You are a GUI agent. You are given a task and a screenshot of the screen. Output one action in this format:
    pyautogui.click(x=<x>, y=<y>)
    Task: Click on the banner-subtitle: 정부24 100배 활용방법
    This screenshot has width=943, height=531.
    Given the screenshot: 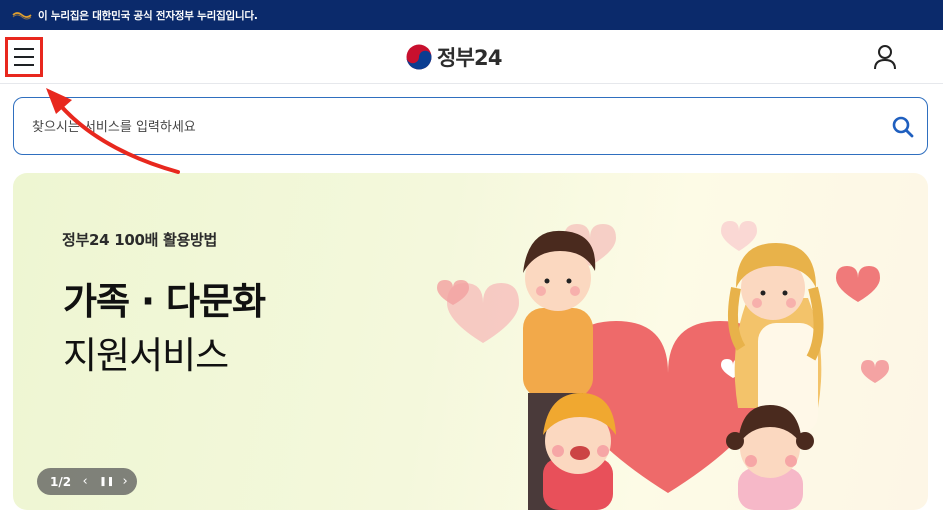 What is the action you would take?
    pyautogui.click(x=140, y=240)
    